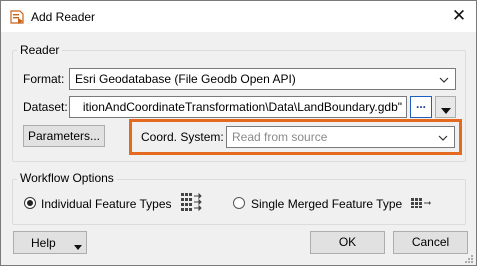  I want to click on individual-feature-types-icon, so click(191, 203).